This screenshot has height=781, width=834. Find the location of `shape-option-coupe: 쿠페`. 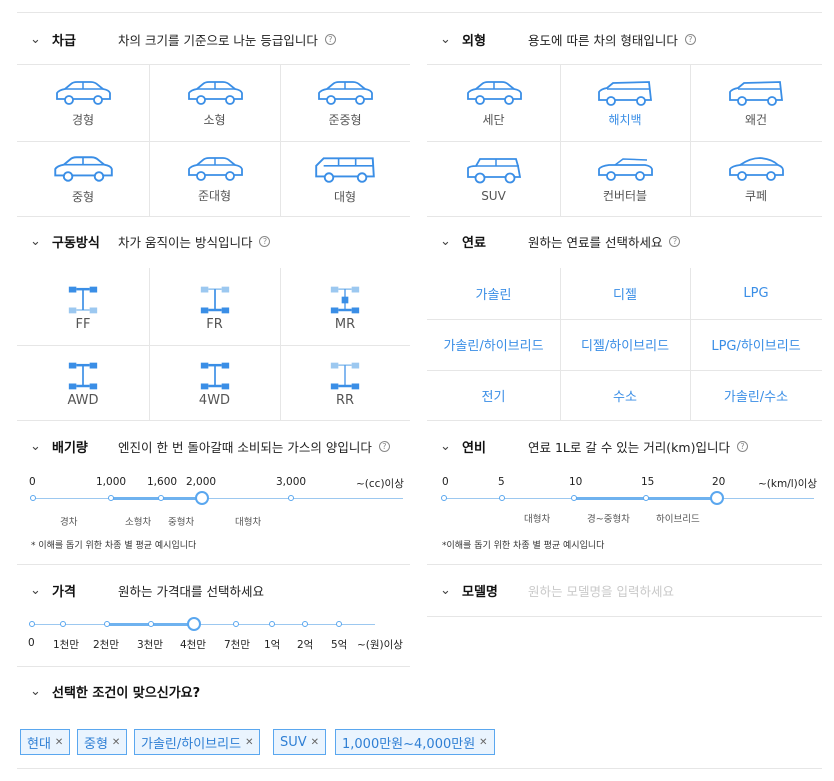

shape-option-coupe: 쿠페 is located at coordinates (756, 179).